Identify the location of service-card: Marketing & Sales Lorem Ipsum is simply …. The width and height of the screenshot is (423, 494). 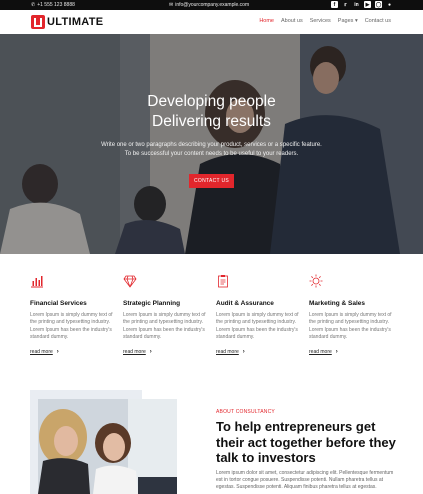
(350, 314).